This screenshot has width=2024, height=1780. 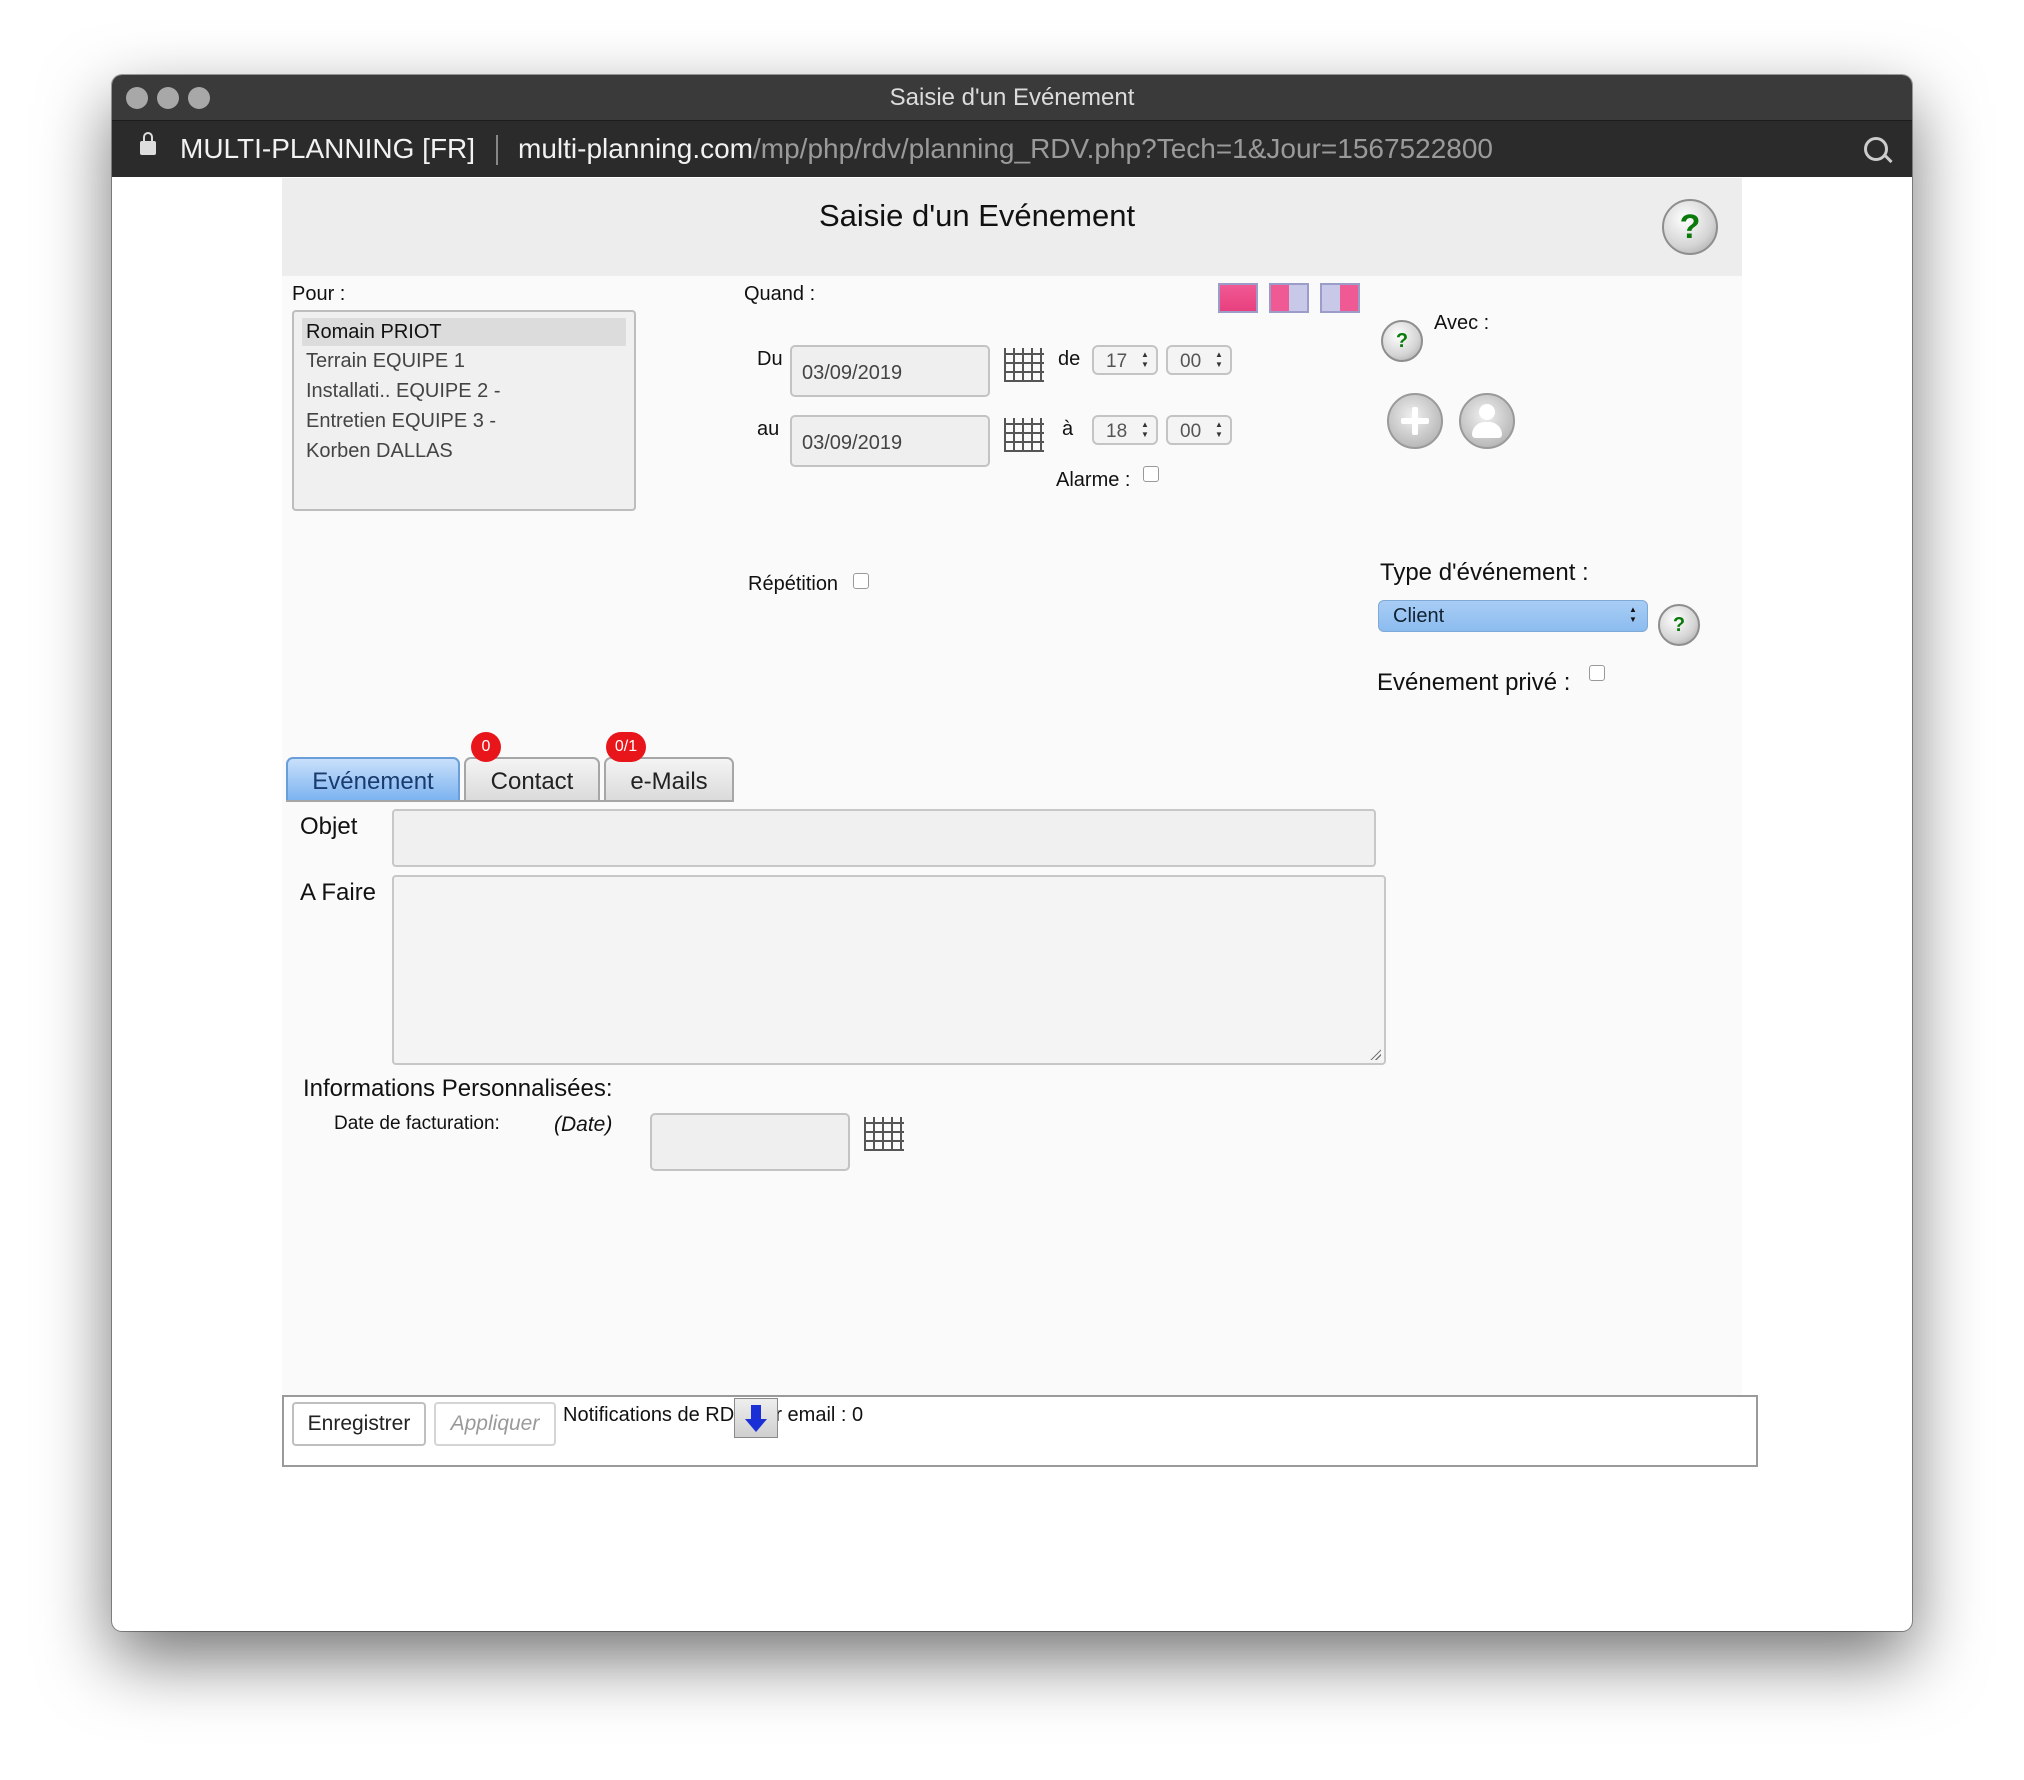 I want to click on color-left-half-button, so click(x=1289, y=298).